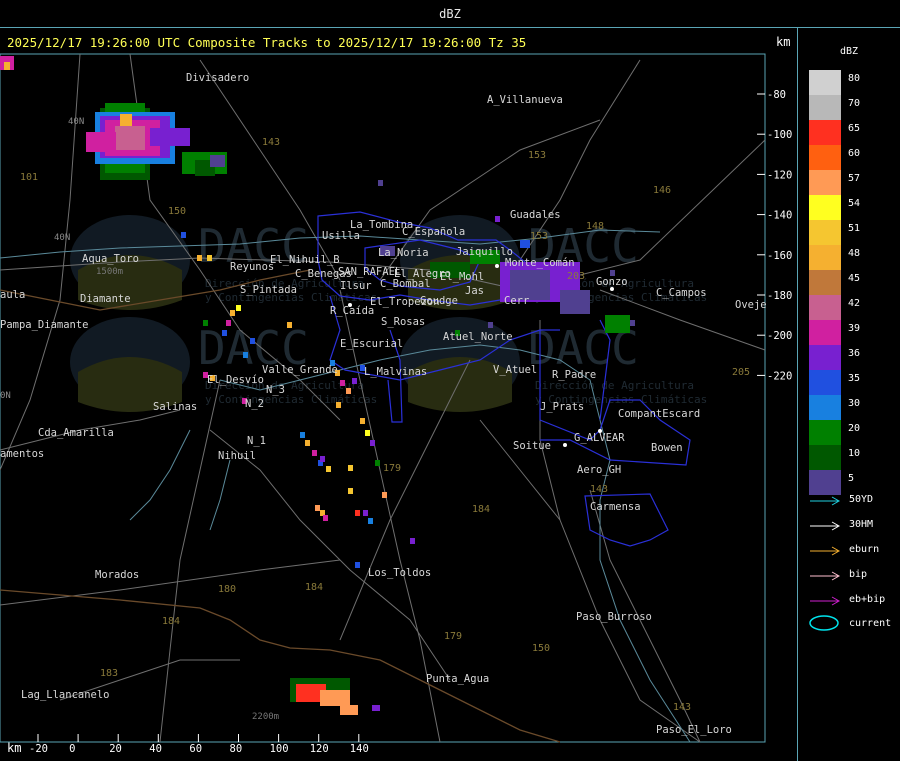  Describe the element at coordinates (44, 325) in the screenshot. I see `place-label: Pampa_Diamante` at that location.